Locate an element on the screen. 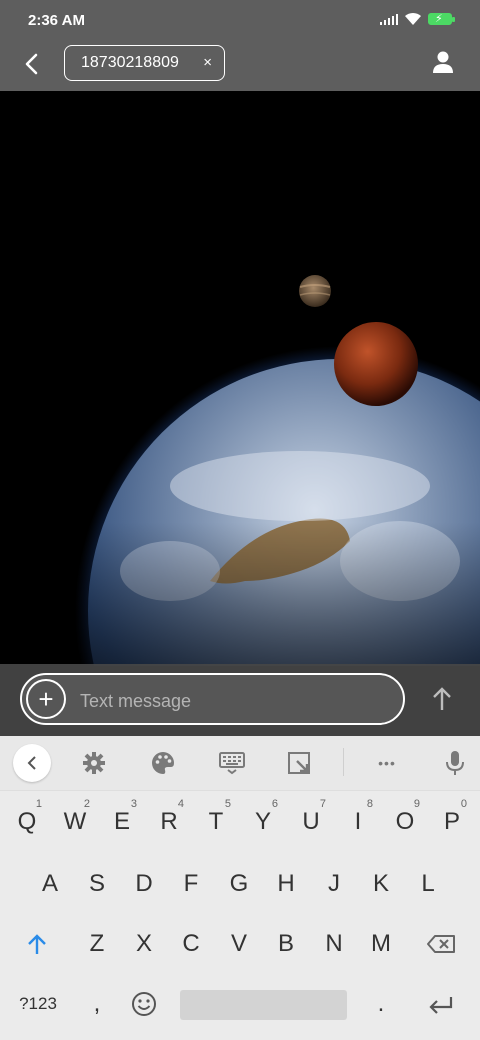 Image resolution: width=480 pixels, height=1040 pixels. delete-key is located at coordinates (441, 944).